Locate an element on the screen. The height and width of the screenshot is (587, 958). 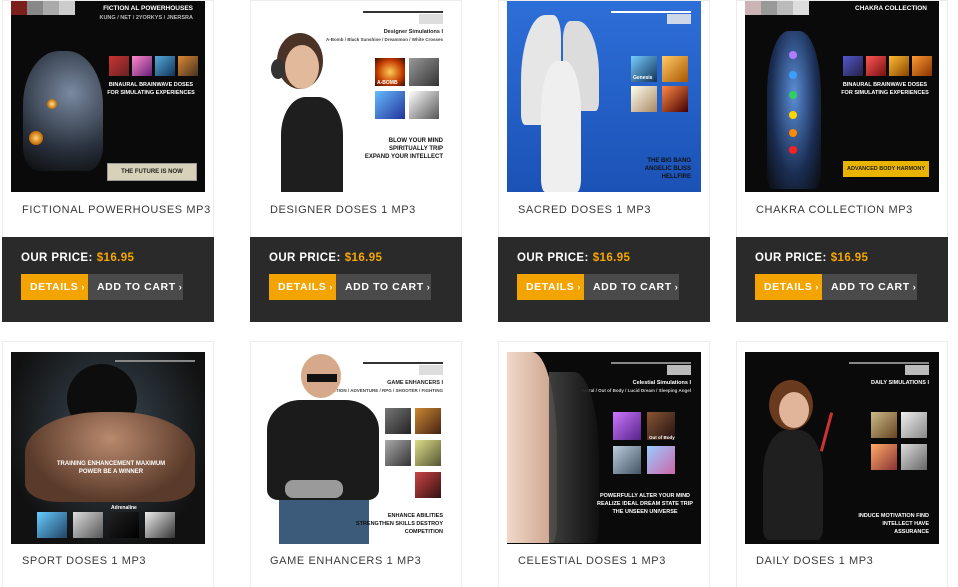
product-title: SACRED DOSES 1 MP3 is located at coordinates (584, 210).